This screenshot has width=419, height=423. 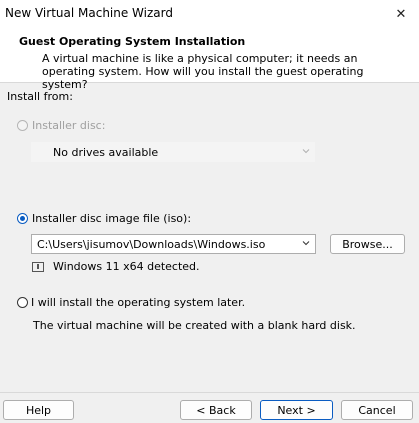 I want to click on iso-path-combo: C:\Users\jisumov\Downloads\Windows.iso, so click(x=173, y=244).